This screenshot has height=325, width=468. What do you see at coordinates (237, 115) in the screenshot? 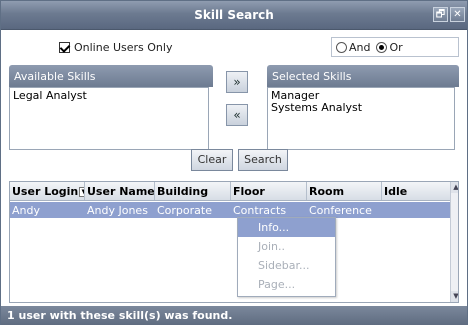
I see `remove-skill-button: «` at bounding box center [237, 115].